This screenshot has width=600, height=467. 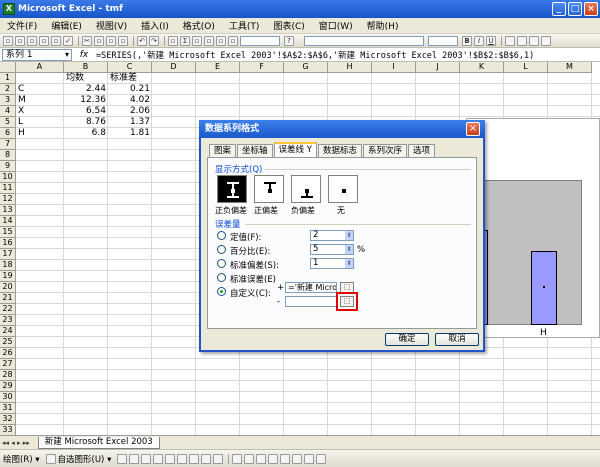 What do you see at coordinates (332, 249) in the screenshot?
I see `percentage-spinner: 5 ⬍` at bounding box center [332, 249].